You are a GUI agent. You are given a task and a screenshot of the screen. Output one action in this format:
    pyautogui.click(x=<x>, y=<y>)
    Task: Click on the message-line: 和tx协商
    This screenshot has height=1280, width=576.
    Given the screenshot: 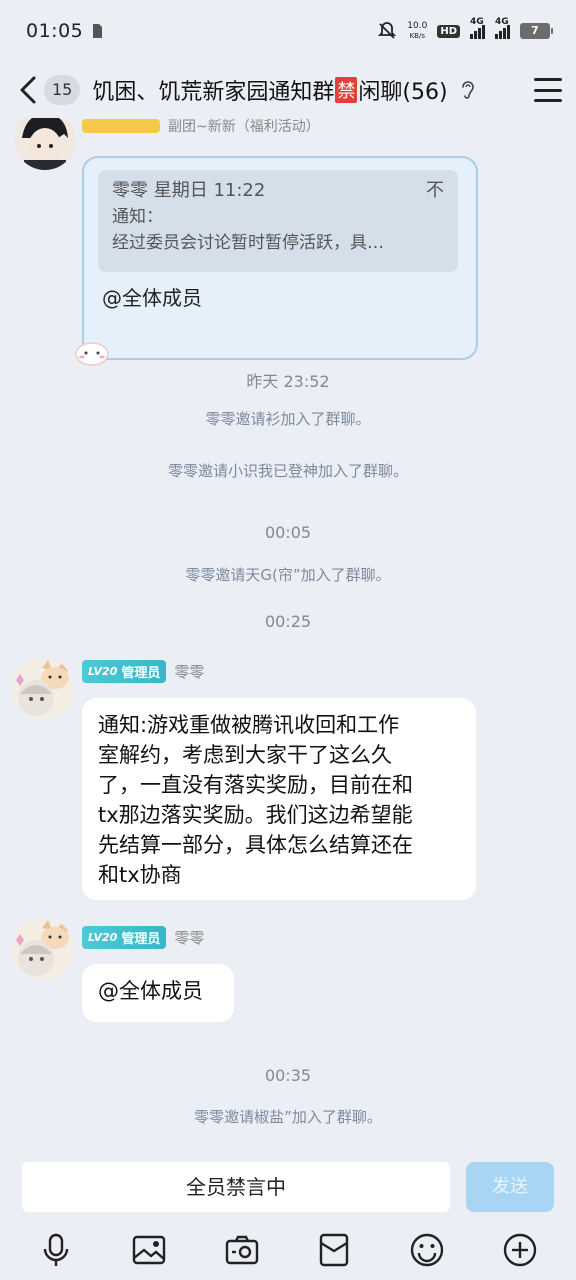 What is the action you would take?
    pyautogui.click(x=140, y=875)
    